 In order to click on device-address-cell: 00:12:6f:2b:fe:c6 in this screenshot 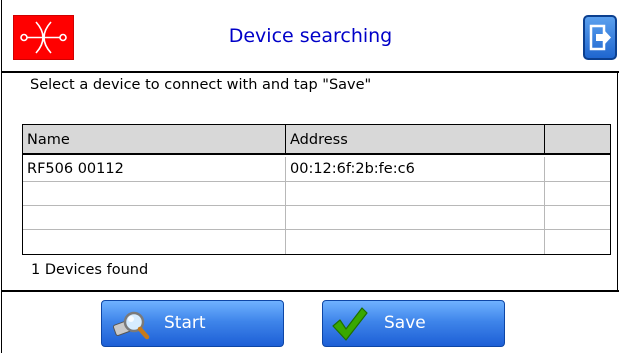, I will do `click(352, 169)`.